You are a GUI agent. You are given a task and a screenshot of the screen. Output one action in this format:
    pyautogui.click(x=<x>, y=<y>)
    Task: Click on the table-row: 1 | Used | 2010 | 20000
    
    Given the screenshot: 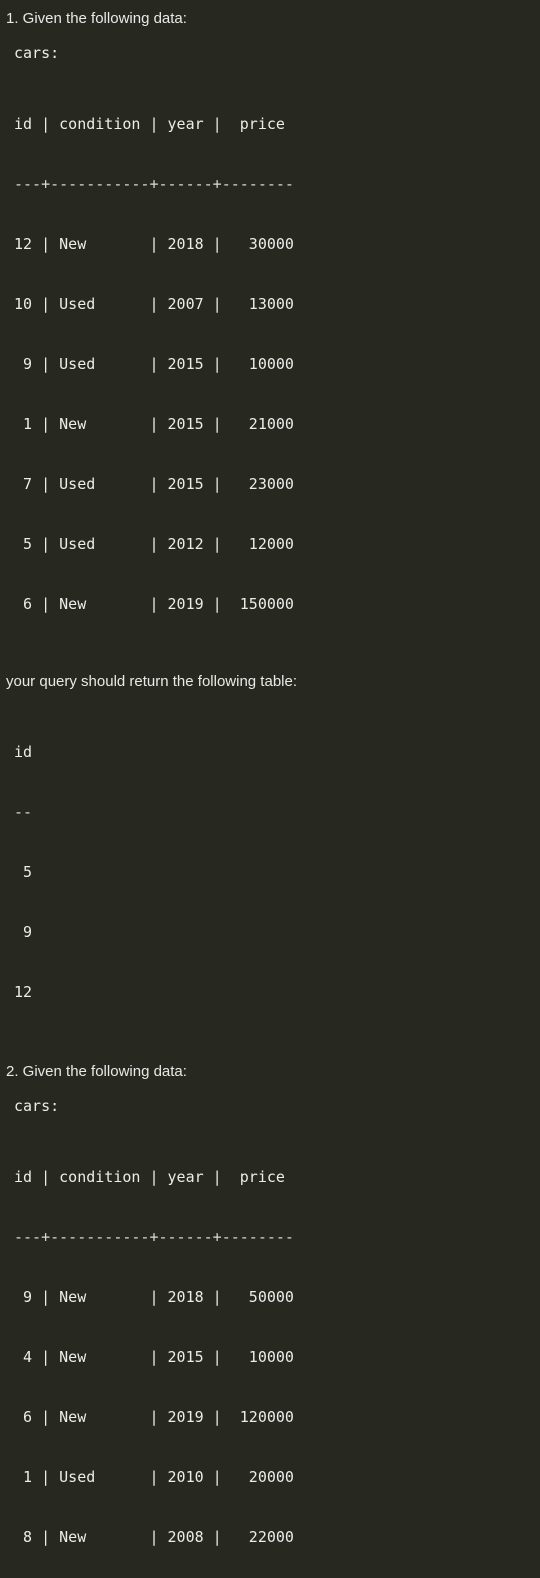 What is the action you would take?
    pyautogui.click(x=154, y=1477)
    